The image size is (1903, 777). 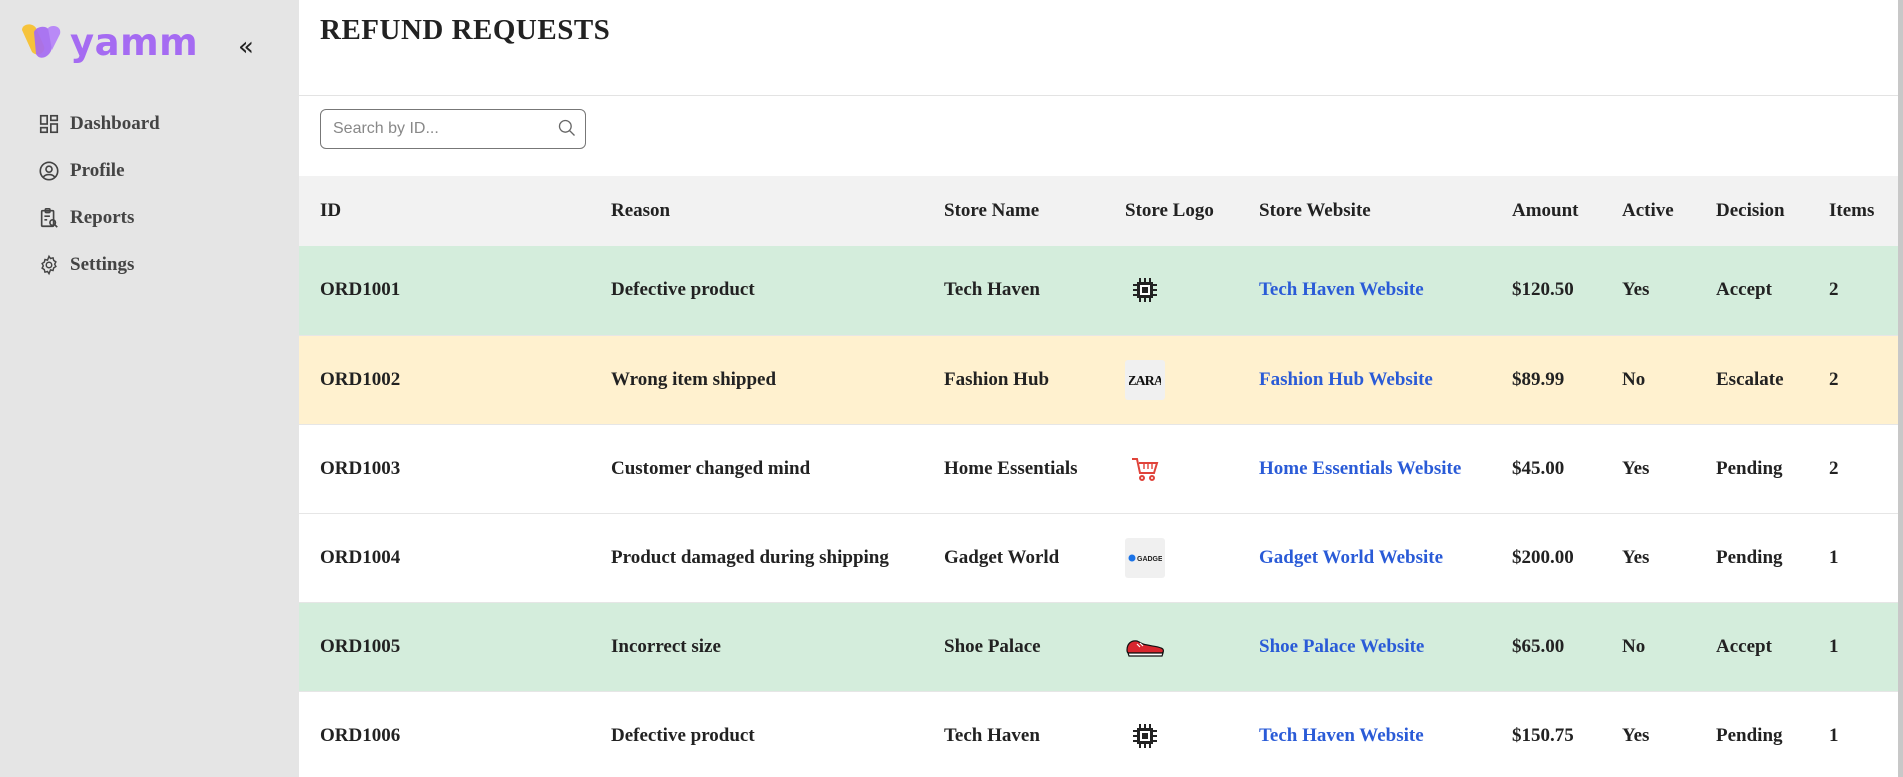 What do you see at coordinates (1744, 646) in the screenshot?
I see `cell-decision: Accept` at bounding box center [1744, 646].